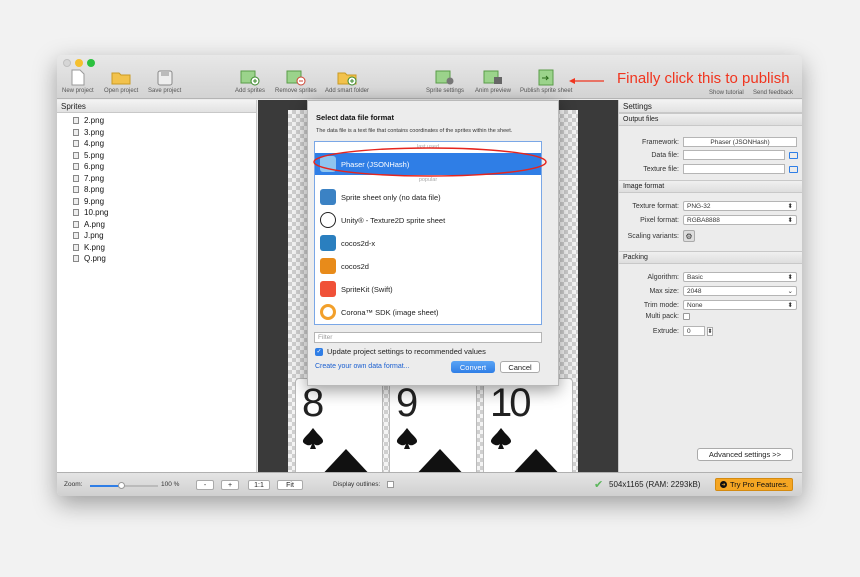 The image size is (860, 577). Describe the element at coordinates (520, 367) in the screenshot. I see `cancel-button: Cancel` at that location.